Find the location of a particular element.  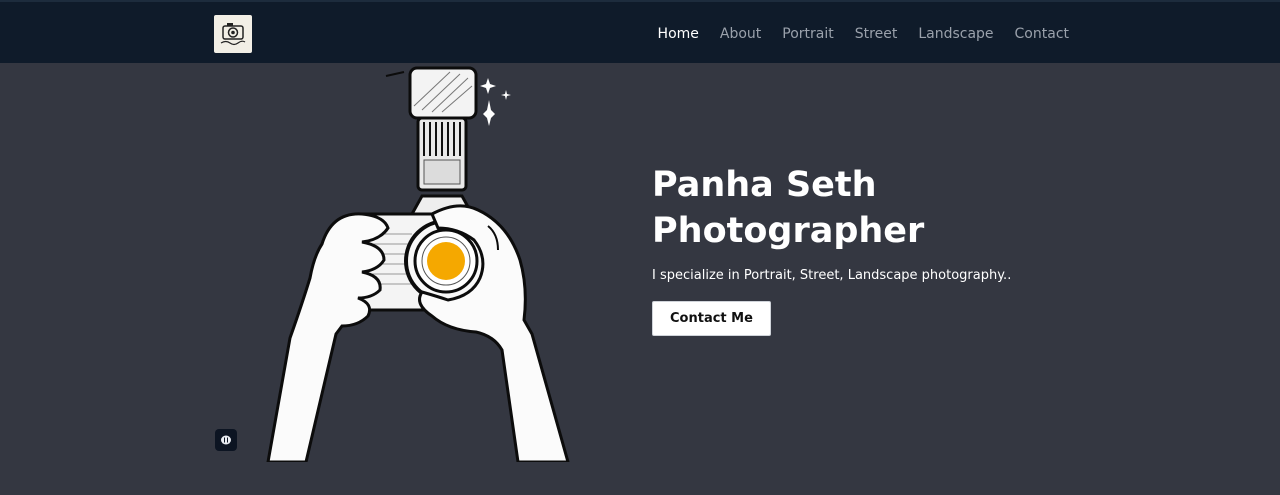

hero-title-name: Panha Seth is located at coordinates (764, 185).